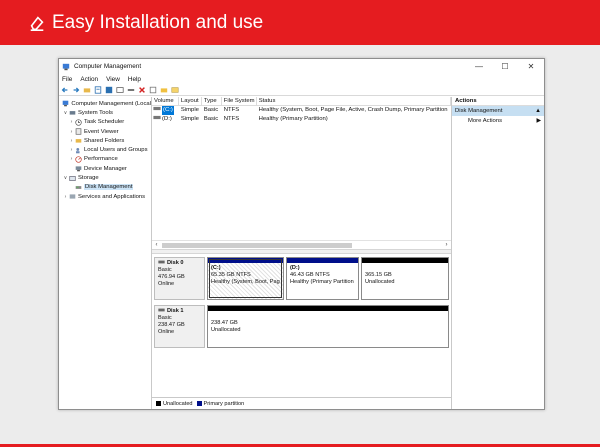 The height and width of the screenshot is (447, 600). What do you see at coordinates (67, 79) in the screenshot?
I see `menu-file: File` at bounding box center [67, 79].